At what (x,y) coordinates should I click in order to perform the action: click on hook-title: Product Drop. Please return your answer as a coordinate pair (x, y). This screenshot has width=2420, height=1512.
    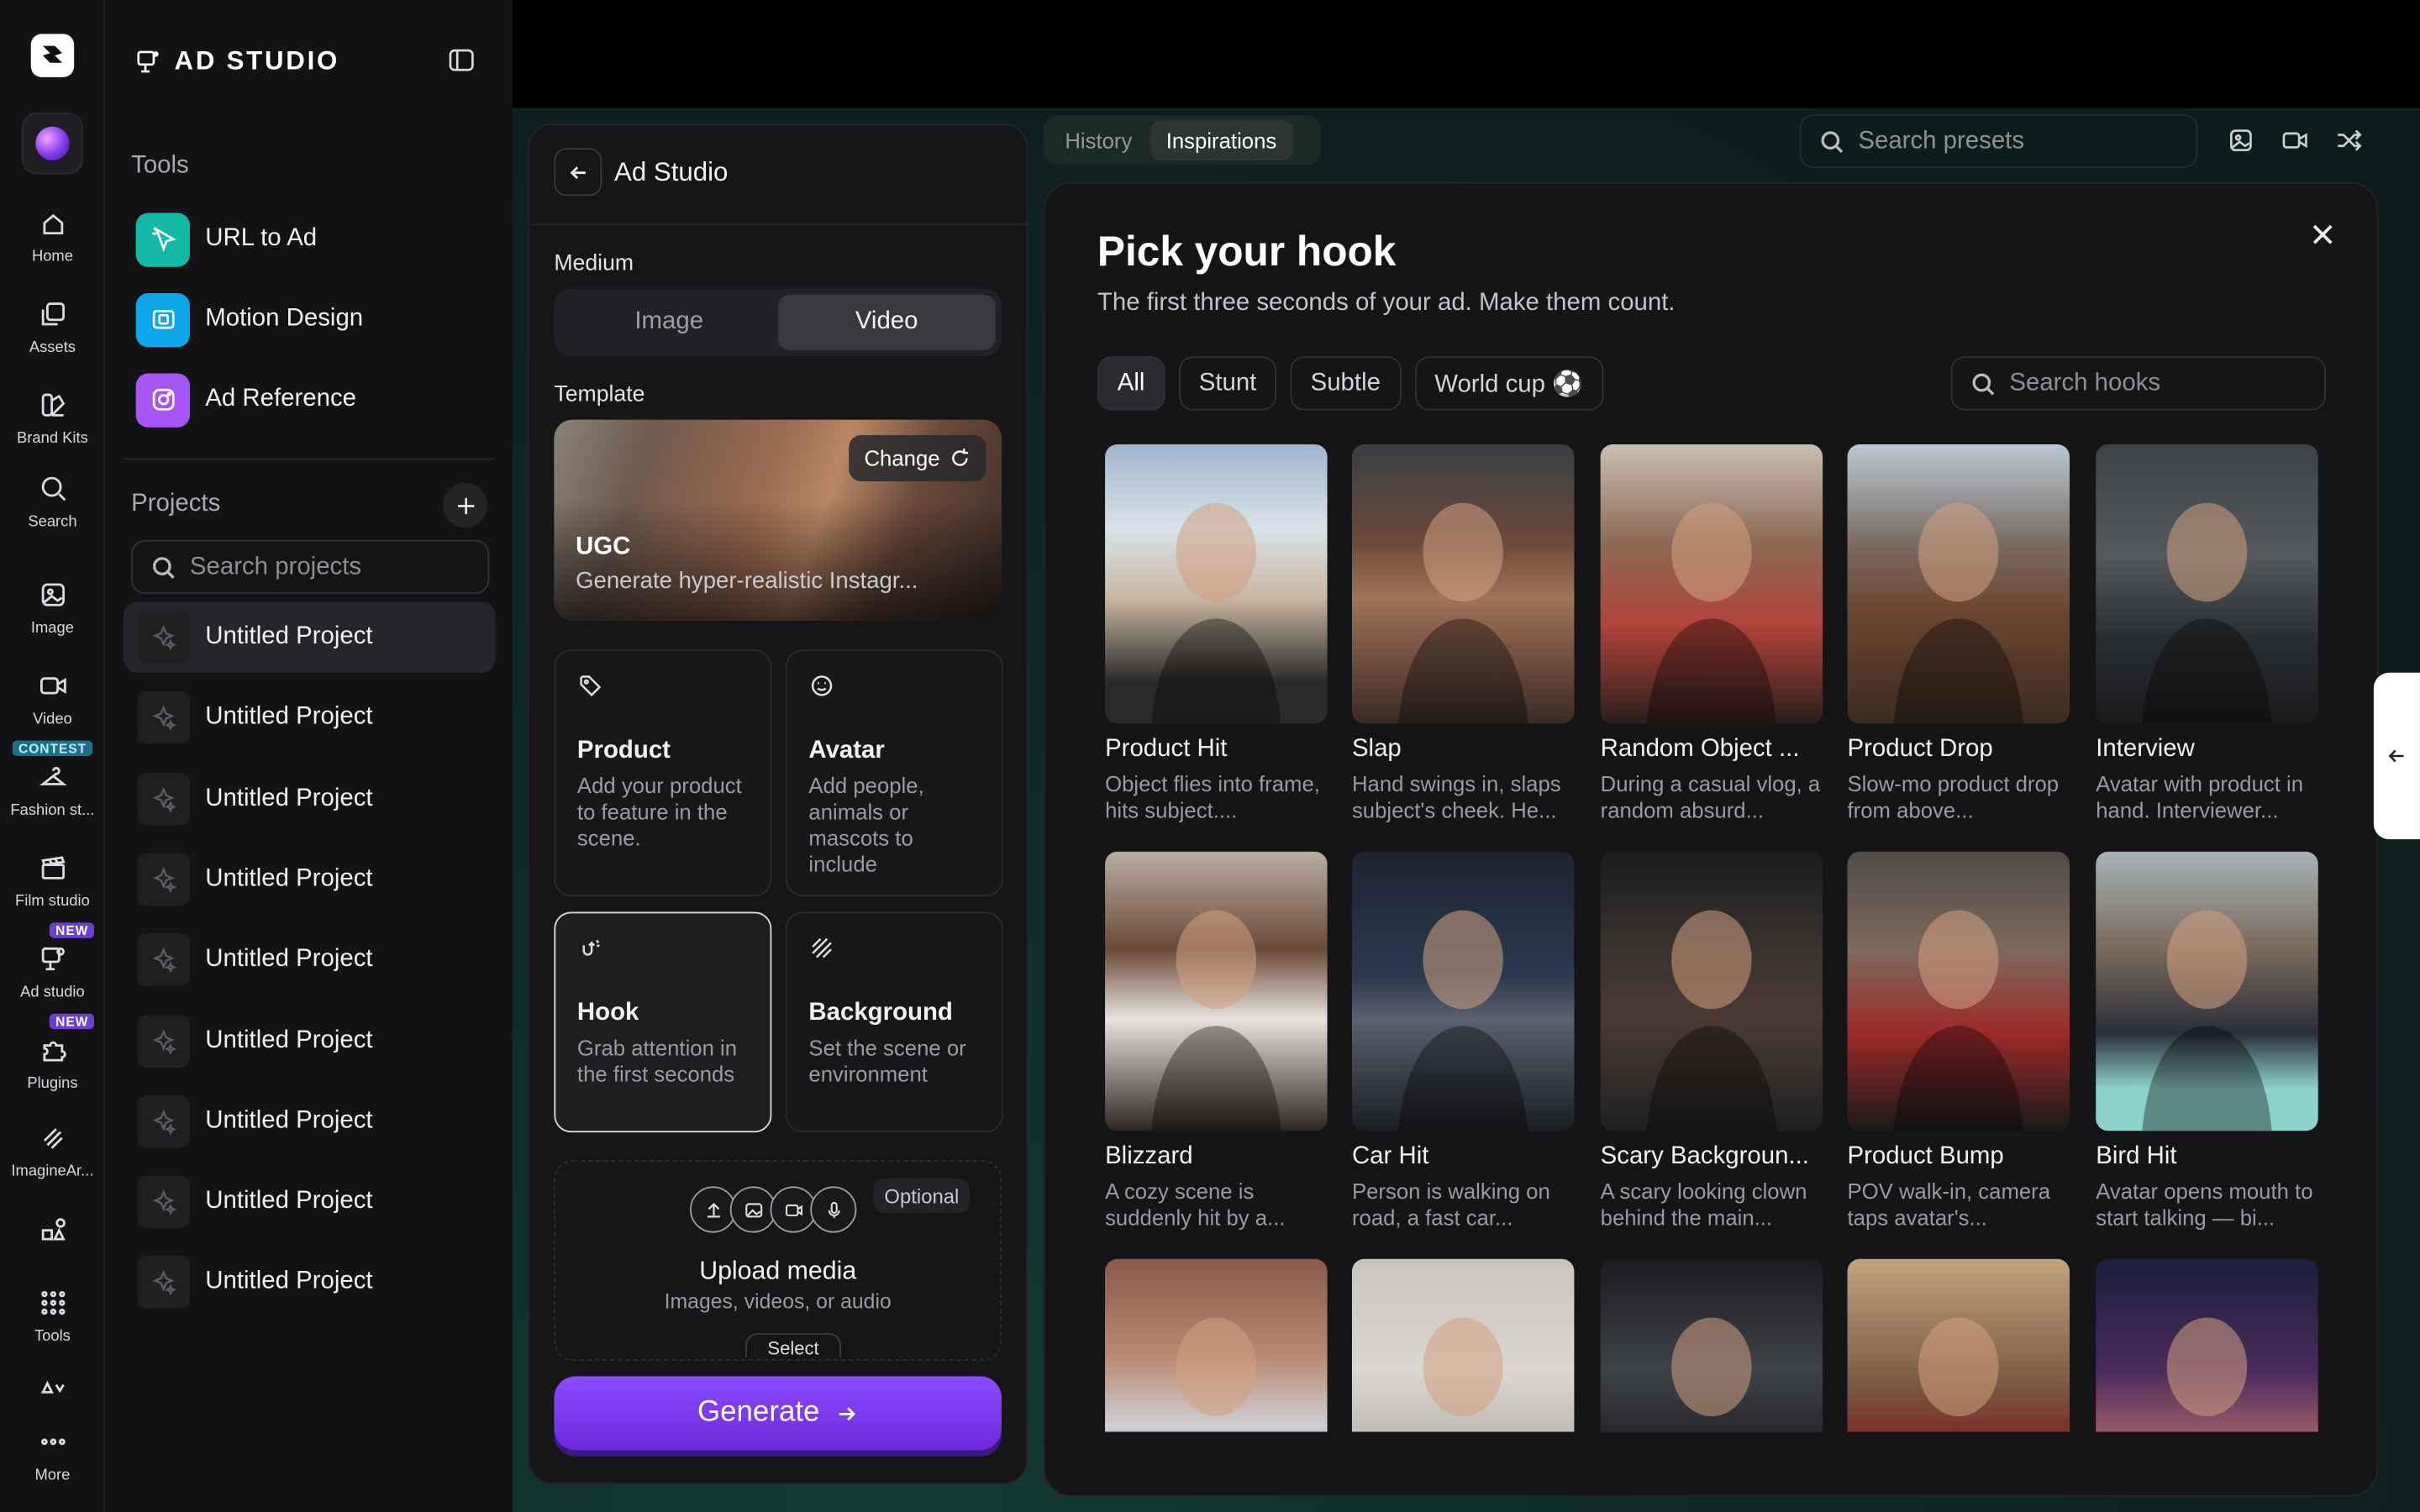
    Looking at the image, I should click on (1920, 749).